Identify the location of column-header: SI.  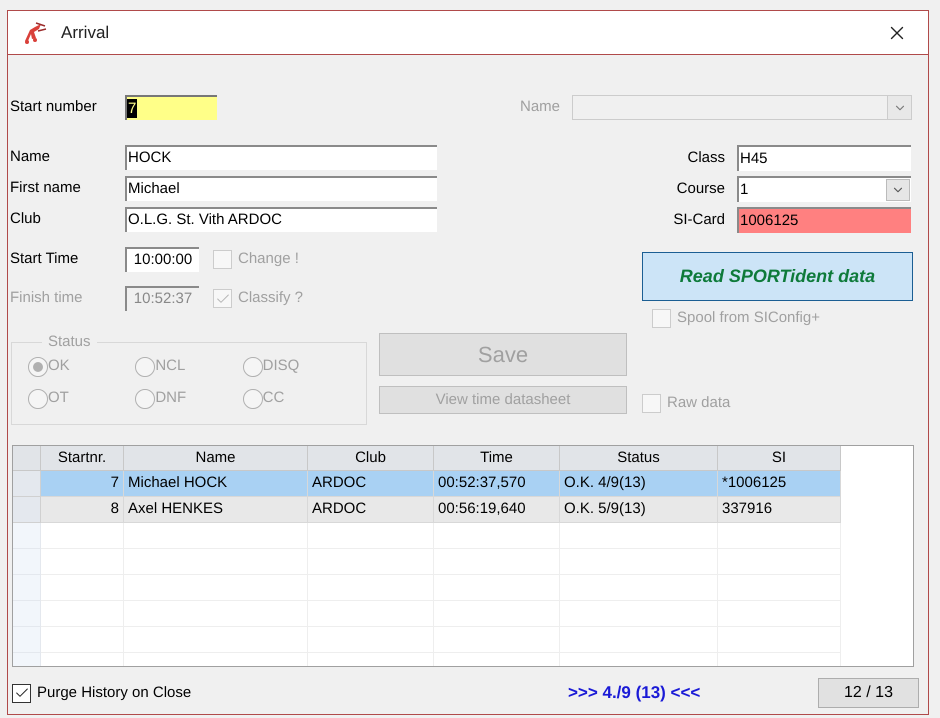
(779, 458).